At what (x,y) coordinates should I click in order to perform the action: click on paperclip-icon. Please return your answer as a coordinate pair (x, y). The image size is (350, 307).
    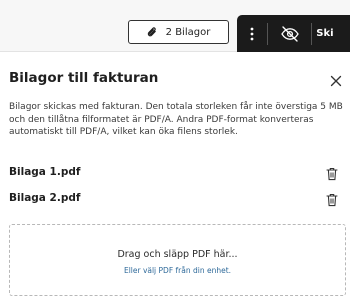
    Looking at the image, I should click on (152, 32).